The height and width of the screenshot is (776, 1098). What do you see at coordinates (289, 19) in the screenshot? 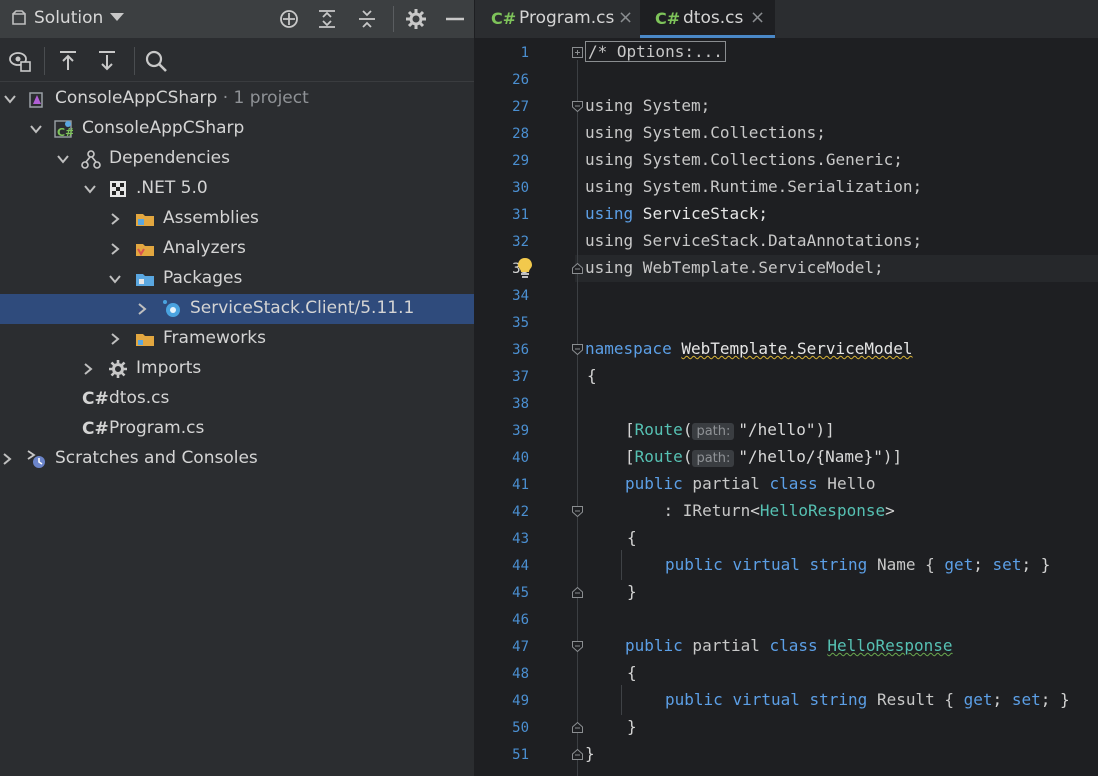
I see `locate-icon` at bounding box center [289, 19].